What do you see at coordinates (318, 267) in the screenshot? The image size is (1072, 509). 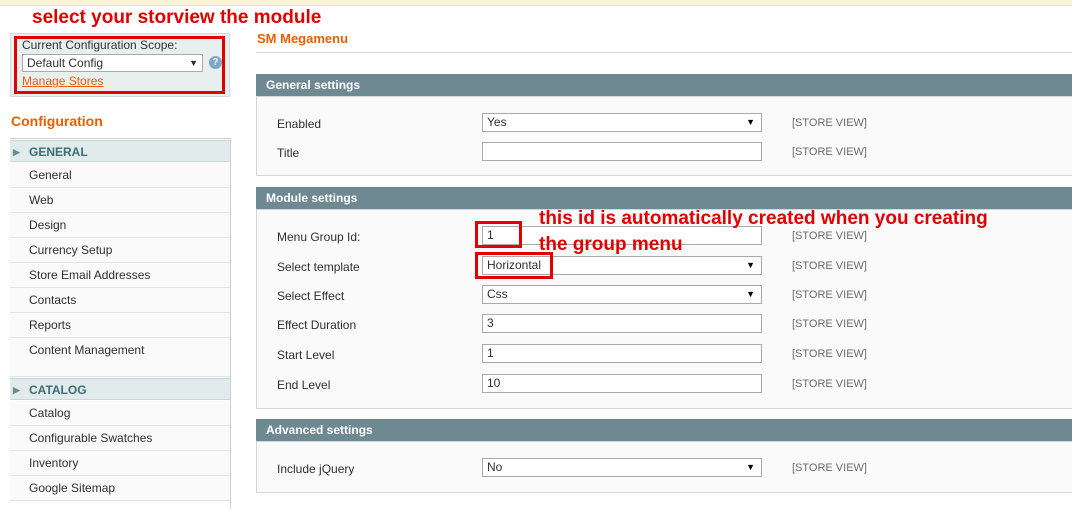 I see `select-template-label: Select template` at bounding box center [318, 267].